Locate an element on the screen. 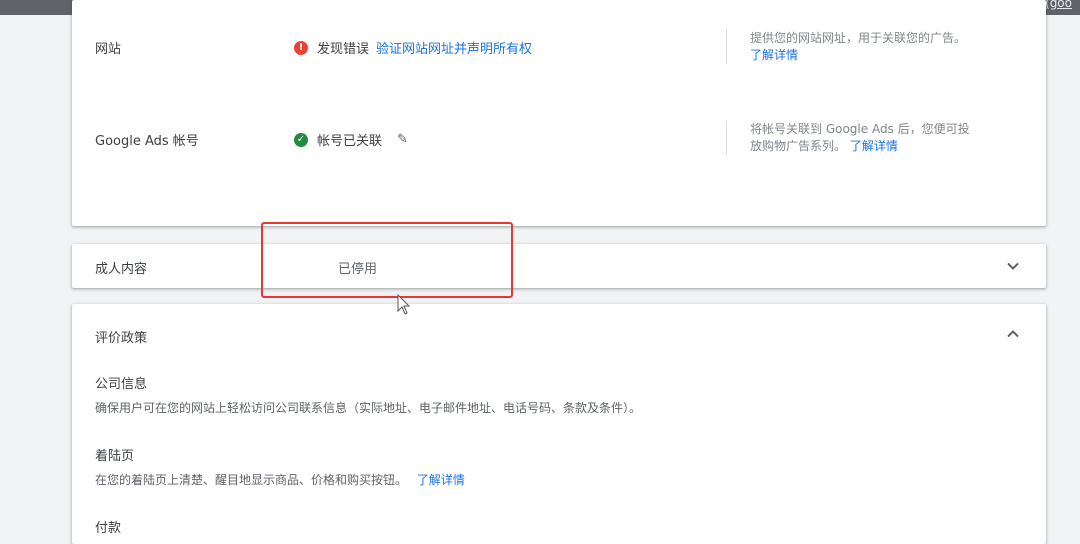  review-policy-title: 评价政策 is located at coordinates (121, 338).